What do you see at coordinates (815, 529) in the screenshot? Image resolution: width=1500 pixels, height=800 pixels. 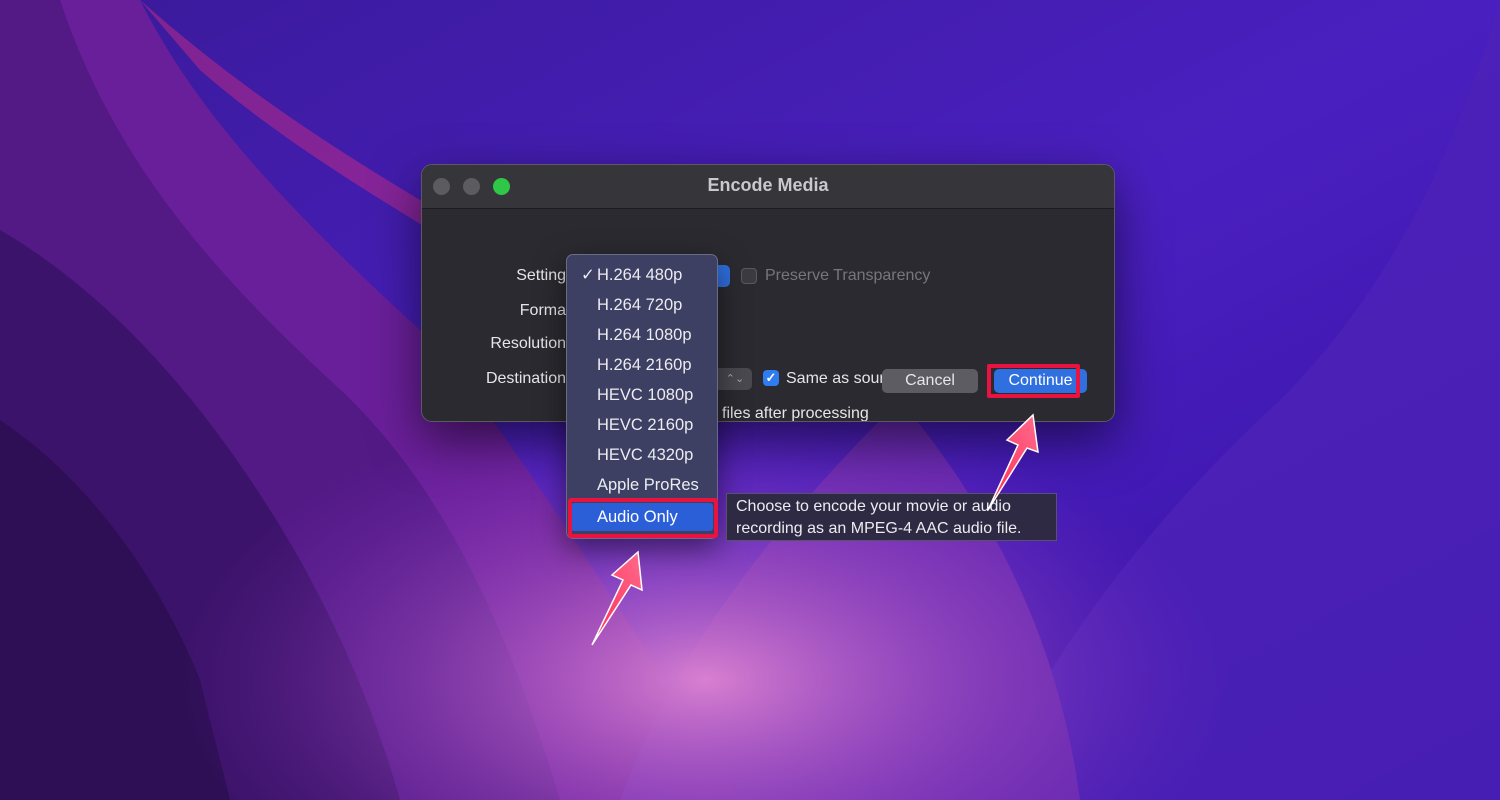 I see `annotation-arrows` at bounding box center [815, 529].